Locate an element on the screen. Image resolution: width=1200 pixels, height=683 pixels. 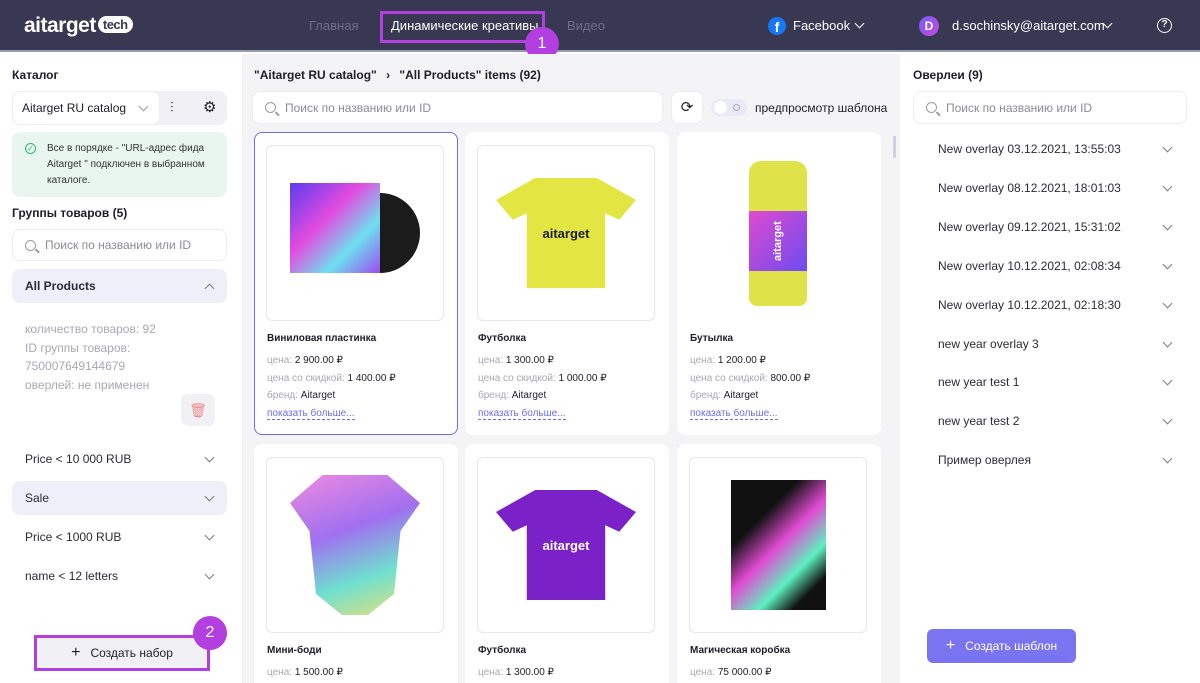
filter-icon: ⫶ is located at coordinates (172, 107).